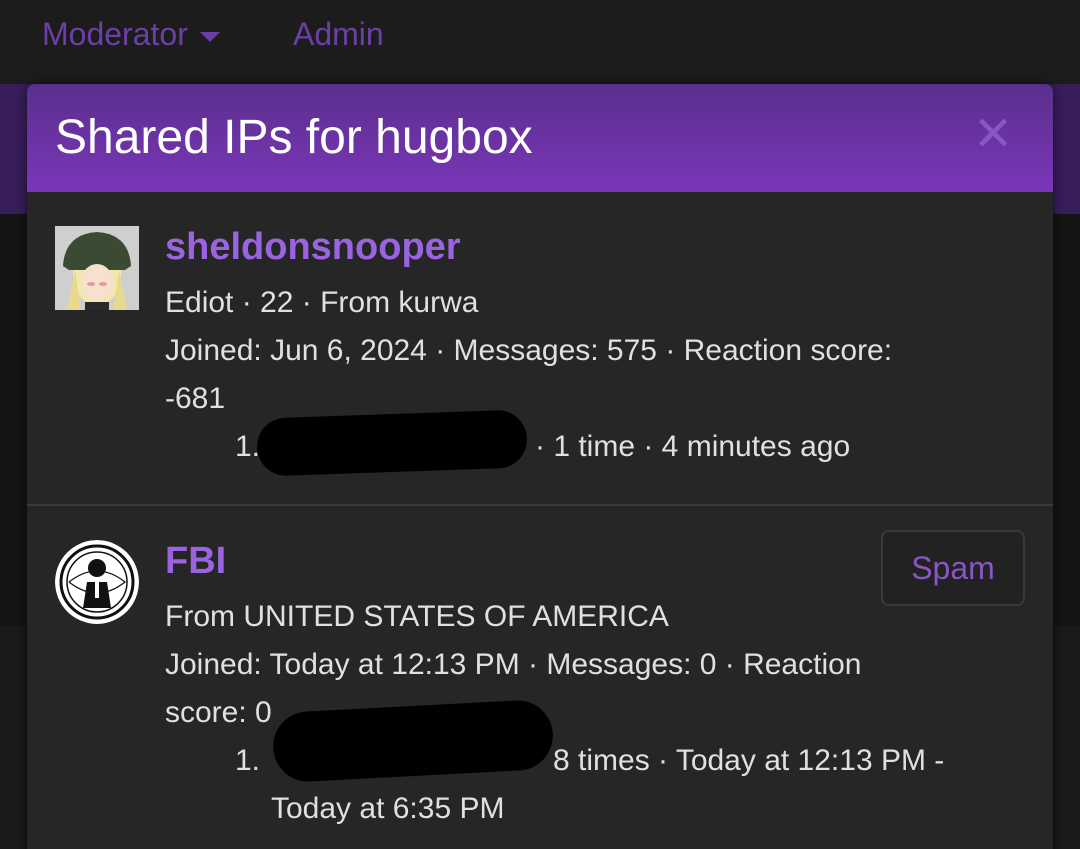 This screenshot has width=1080, height=849. What do you see at coordinates (417, 616) in the screenshot?
I see `member-info: From UNITED STATES OF AMERICA` at bounding box center [417, 616].